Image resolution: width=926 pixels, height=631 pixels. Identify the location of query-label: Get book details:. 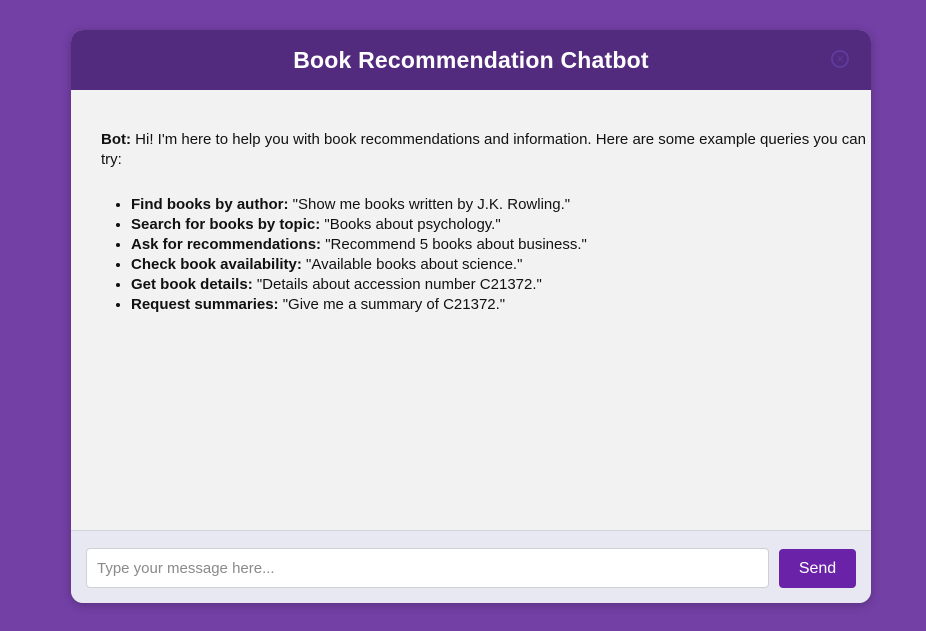
(192, 284).